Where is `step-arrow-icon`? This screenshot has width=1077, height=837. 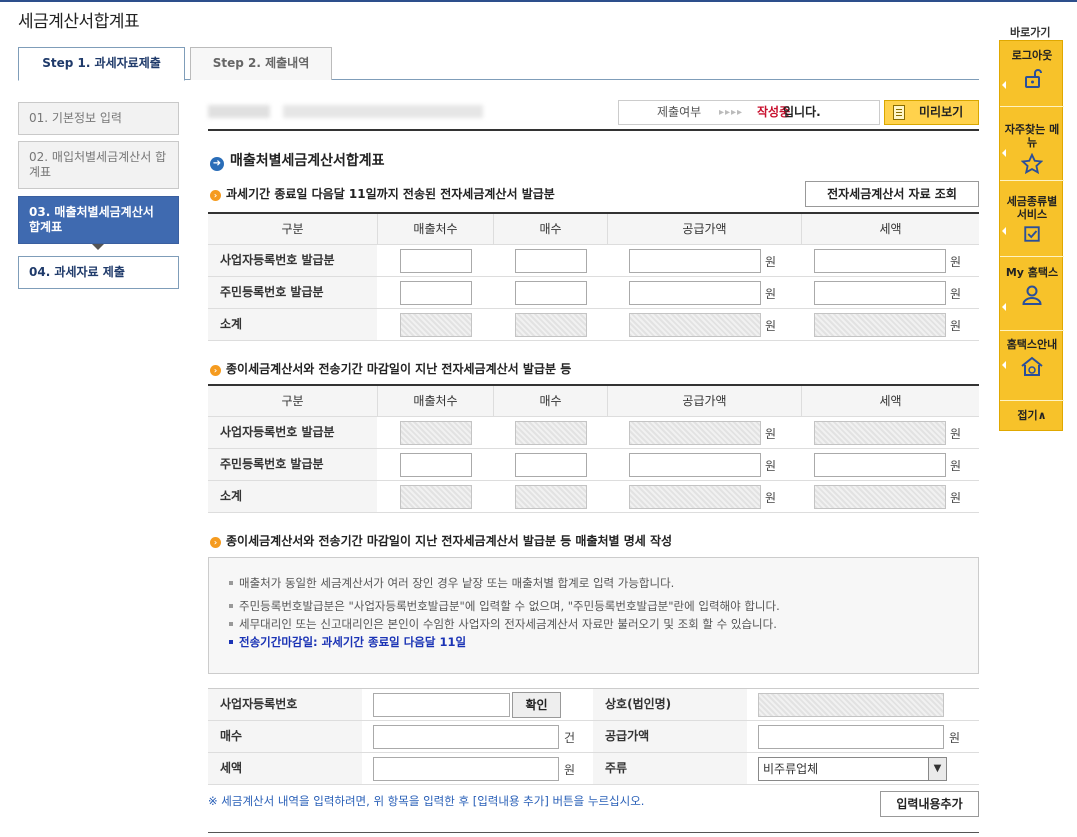 step-arrow-icon is located at coordinates (98, 247).